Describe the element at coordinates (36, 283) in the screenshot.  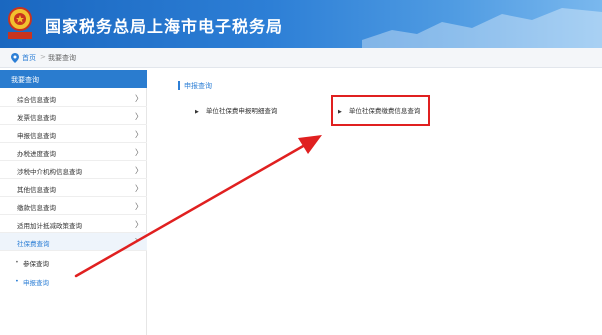
I see `sidebar-subitem-label: 申报查询` at that location.